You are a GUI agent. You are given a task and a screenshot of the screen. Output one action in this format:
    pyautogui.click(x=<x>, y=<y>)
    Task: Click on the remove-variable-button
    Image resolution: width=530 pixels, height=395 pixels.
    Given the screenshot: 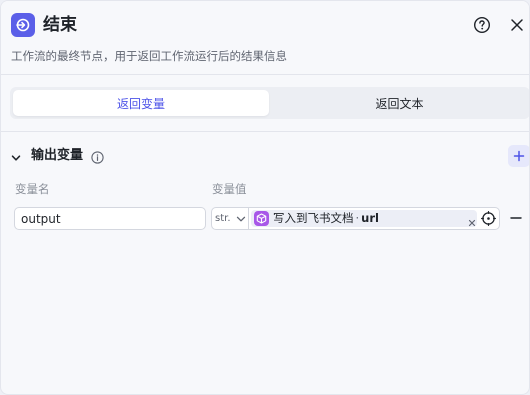 What is the action you would take?
    pyautogui.click(x=516, y=218)
    